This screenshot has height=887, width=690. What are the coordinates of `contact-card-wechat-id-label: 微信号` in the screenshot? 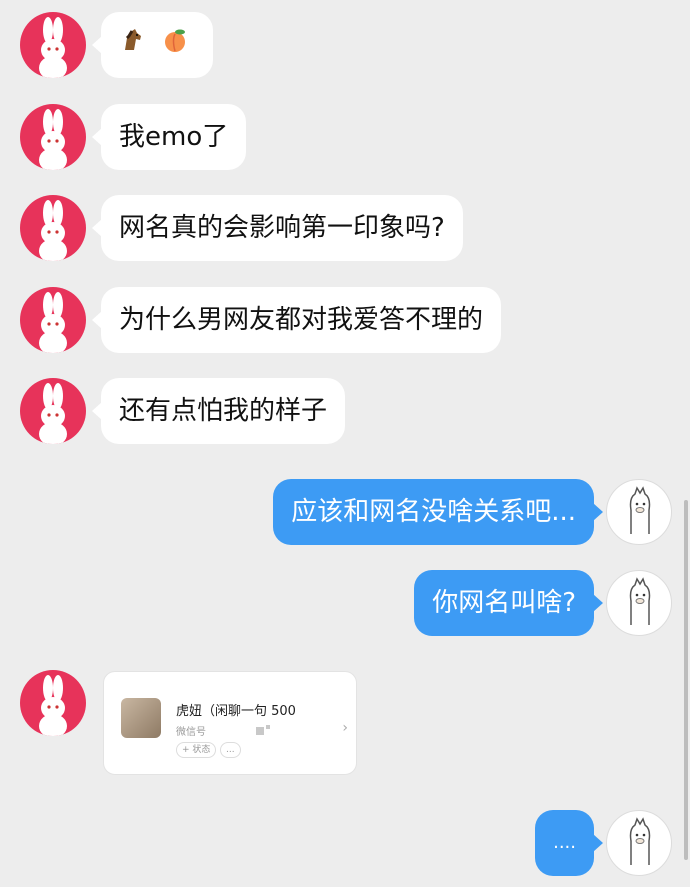 It's located at (191, 732).